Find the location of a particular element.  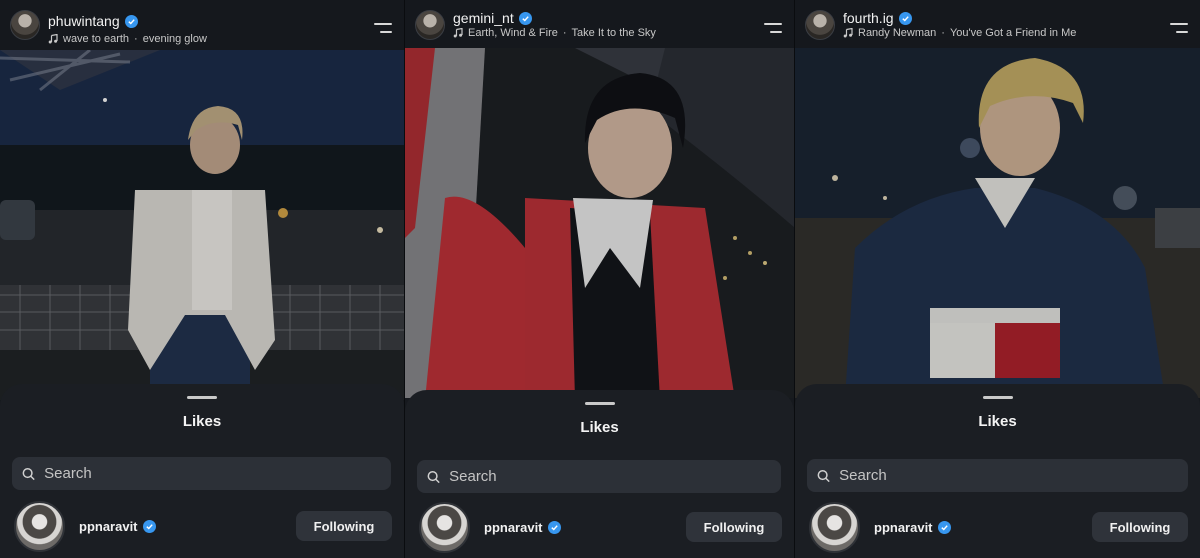

author-username: fourth.ig is located at coordinates (877, 18).